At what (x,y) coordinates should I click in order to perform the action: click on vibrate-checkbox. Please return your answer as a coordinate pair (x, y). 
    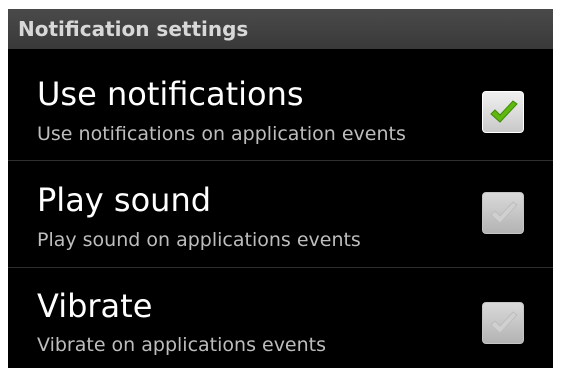
    Looking at the image, I should click on (503, 323).